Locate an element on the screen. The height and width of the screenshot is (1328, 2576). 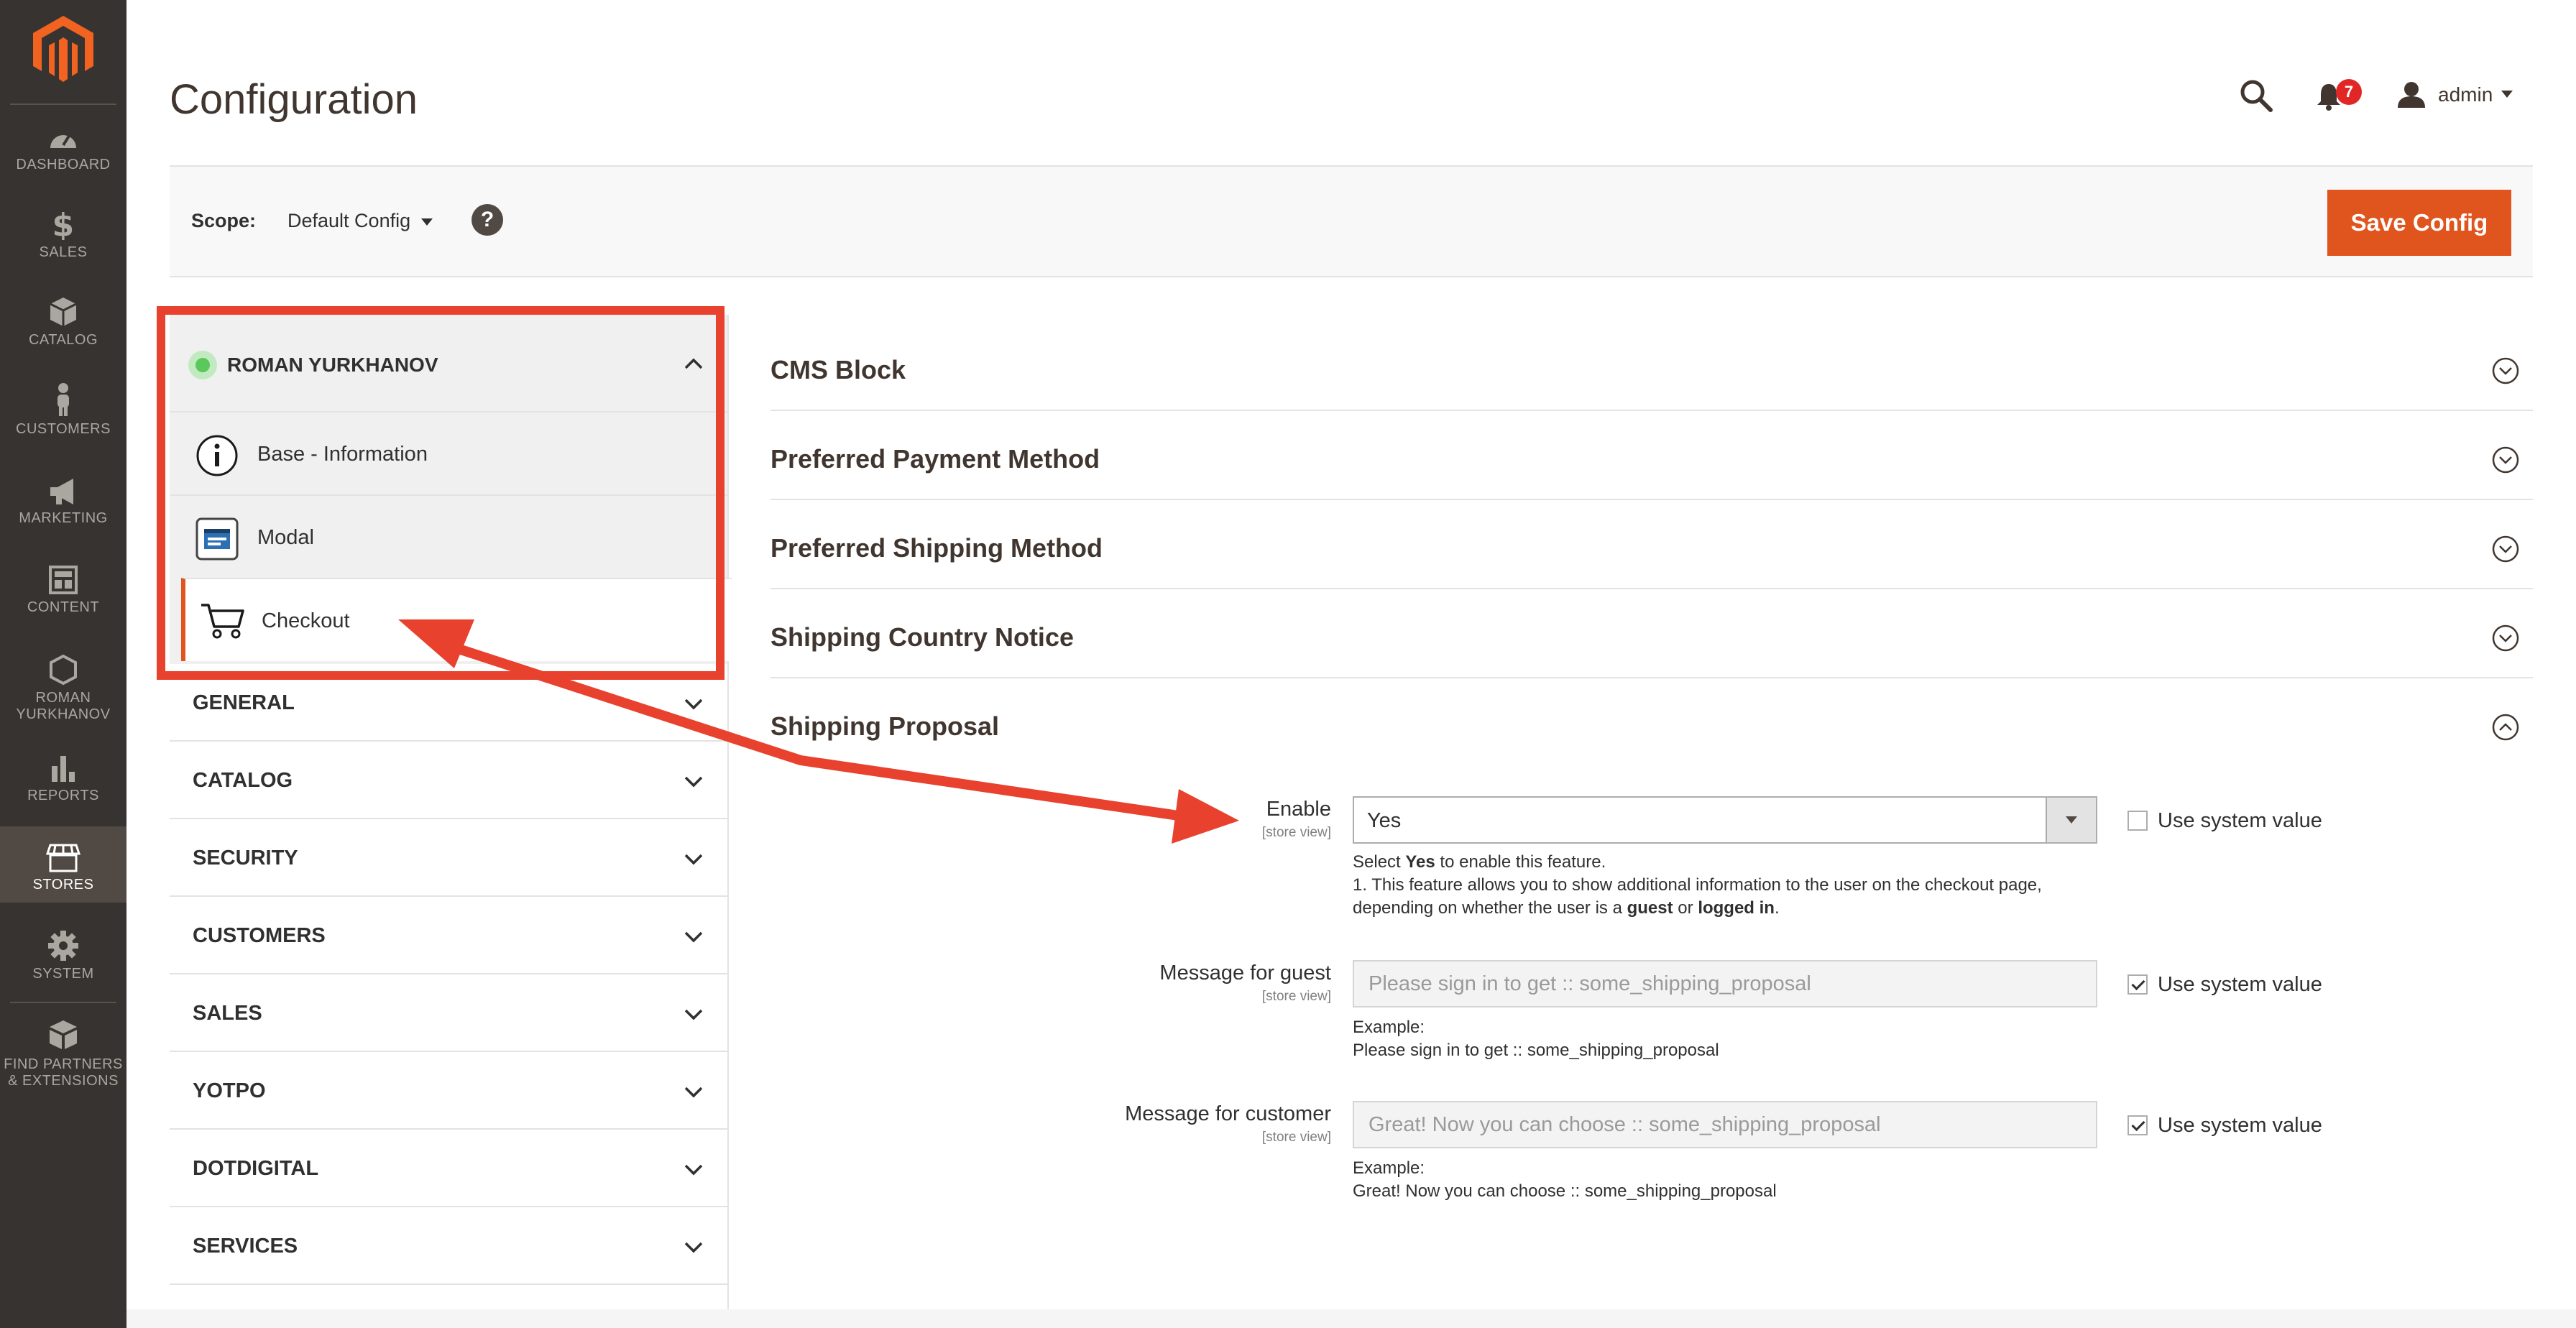
tab-group-services: SERVICES is located at coordinates (448, 1246).